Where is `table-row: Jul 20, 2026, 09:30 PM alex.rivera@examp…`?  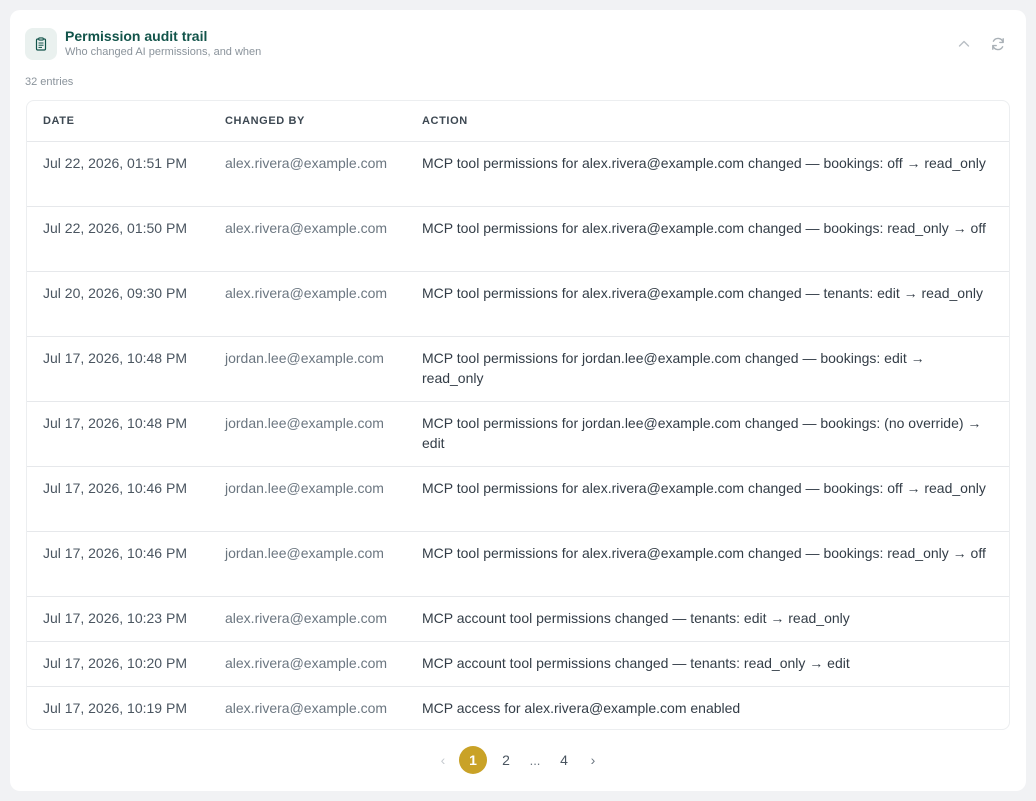 table-row: Jul 20, 2026, 09:30 PM alex.rivera@examp… is located at coordinates (518, 304).